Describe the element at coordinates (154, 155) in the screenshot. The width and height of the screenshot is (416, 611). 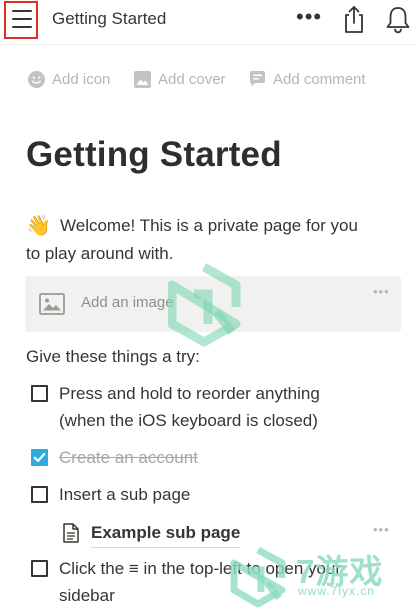
I see `page-title: Getting Started` at that location.